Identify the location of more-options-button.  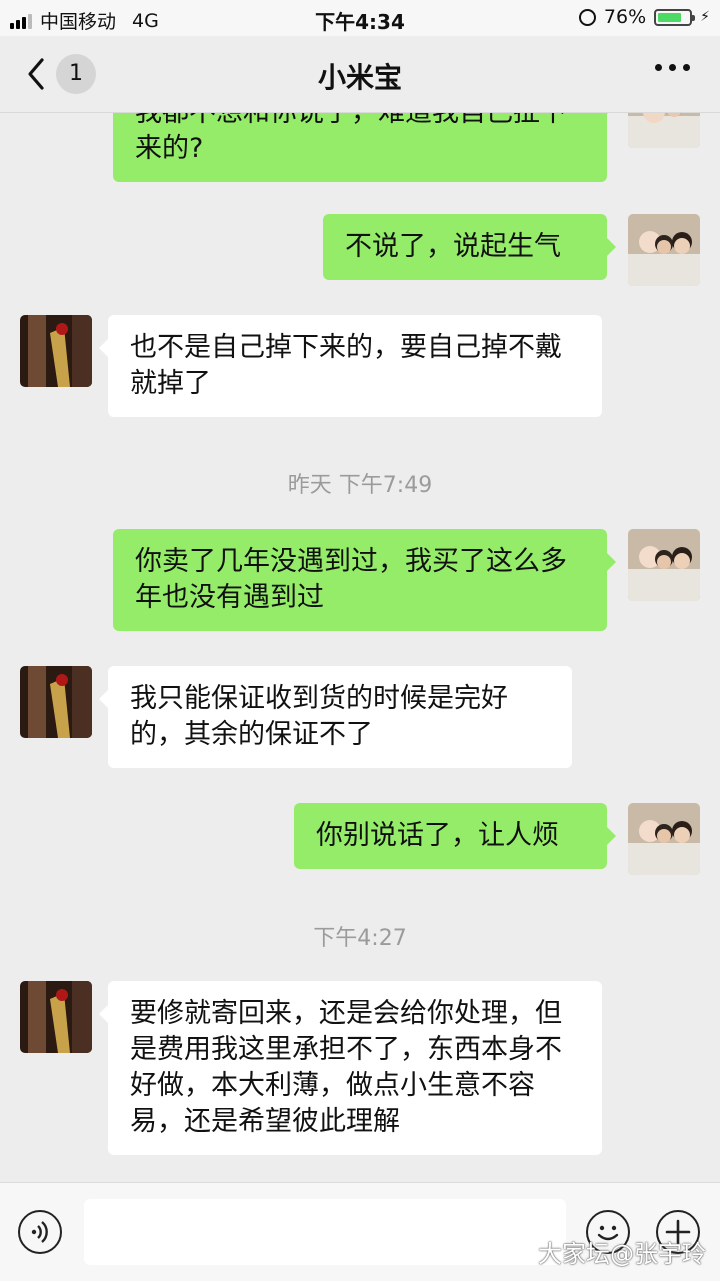
(672, 67).